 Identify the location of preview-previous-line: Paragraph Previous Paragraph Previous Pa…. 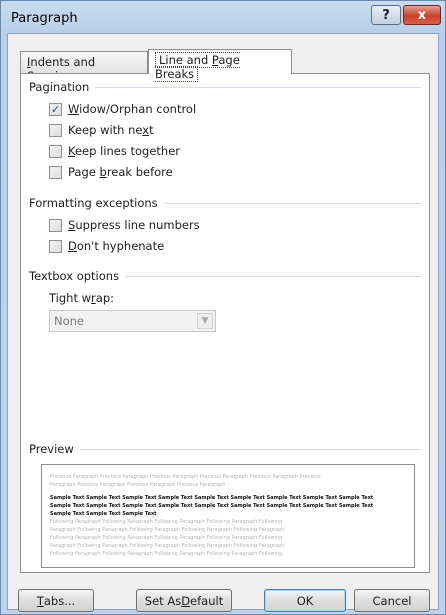
(138, 485).